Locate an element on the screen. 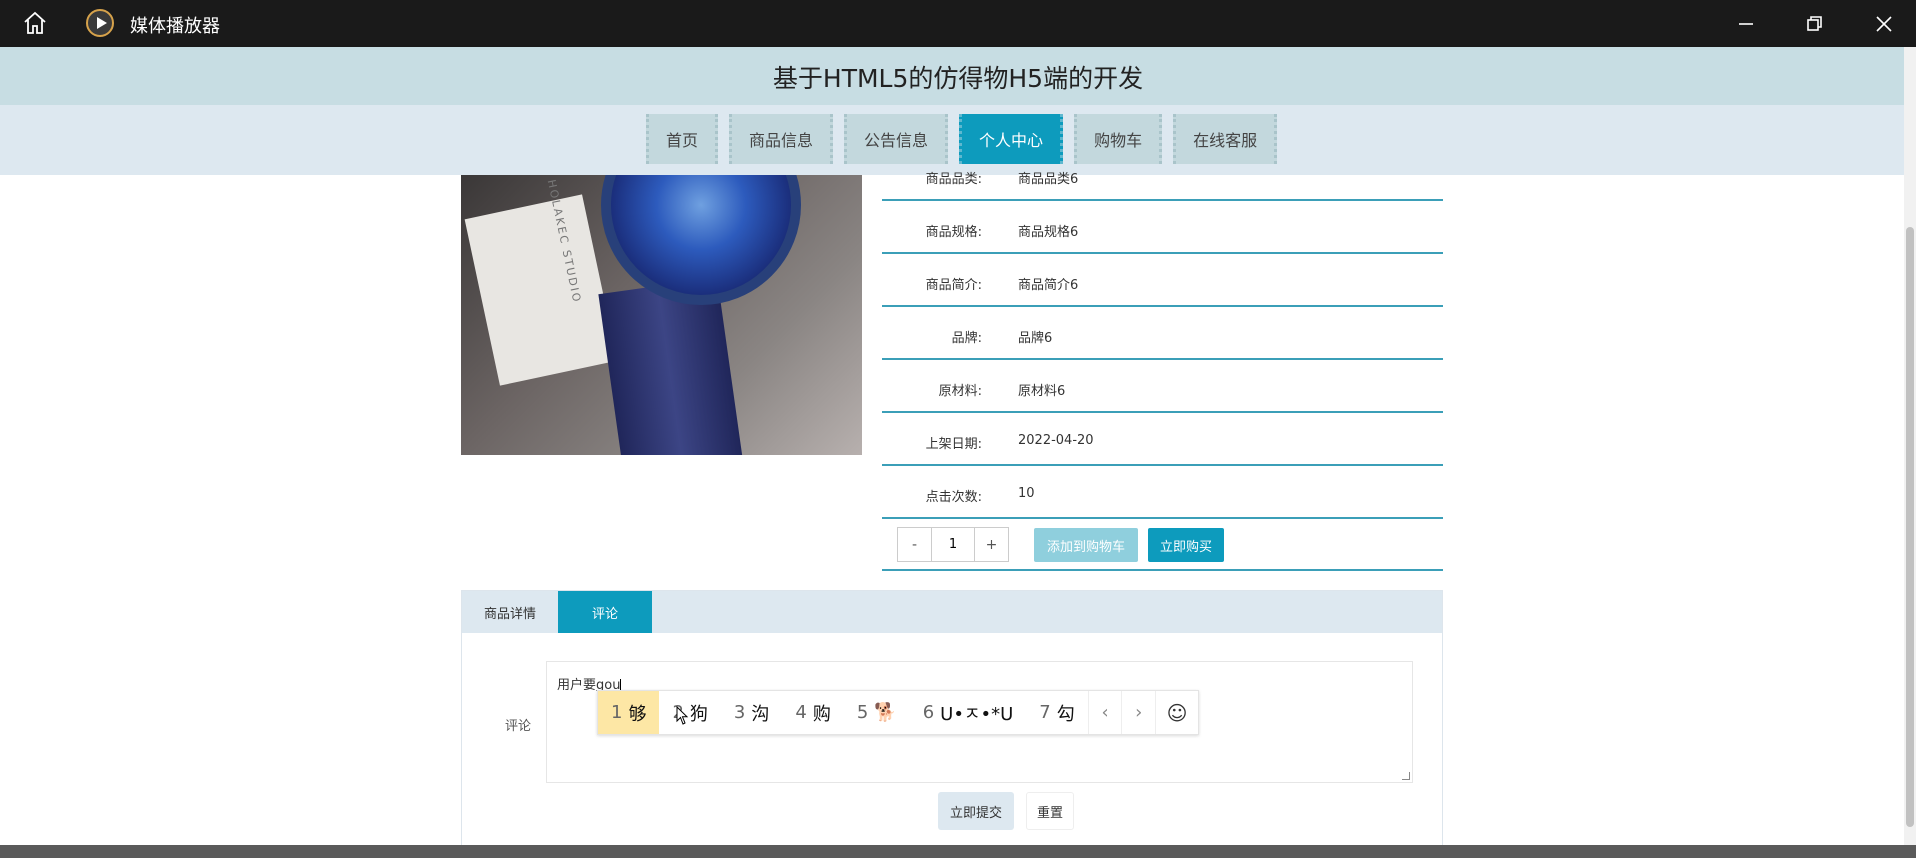 This screenshot has width=1916, height=858. product-card-prop is located at coordinates (541, 290).